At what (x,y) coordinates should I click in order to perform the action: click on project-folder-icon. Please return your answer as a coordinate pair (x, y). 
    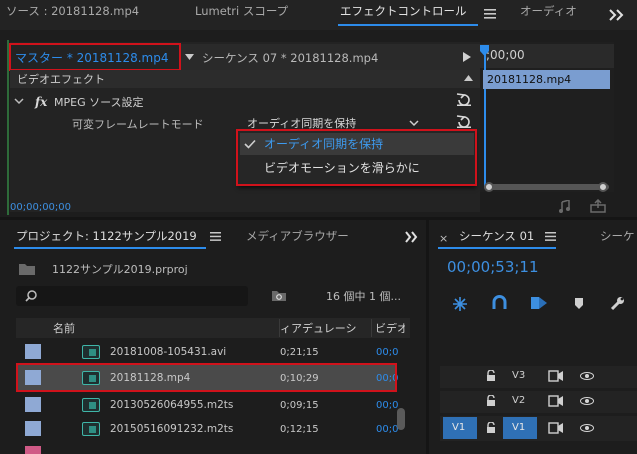
    Looking at the image, I should click on (27, 269).